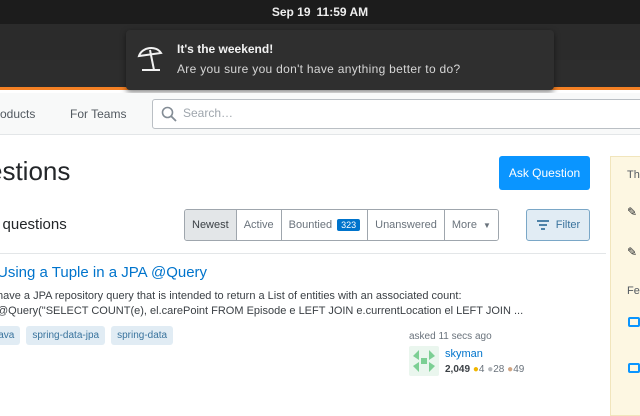  I want to click on tab-more: More ▼, so click(471, 225).